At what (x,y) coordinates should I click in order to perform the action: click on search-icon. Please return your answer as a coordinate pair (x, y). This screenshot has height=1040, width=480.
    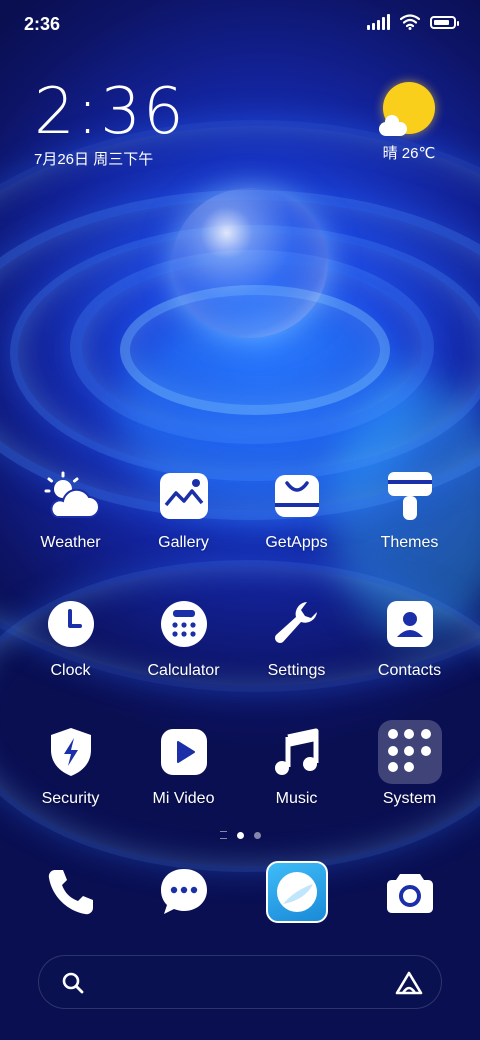
    Looking at the image, I should click on (73, 983).